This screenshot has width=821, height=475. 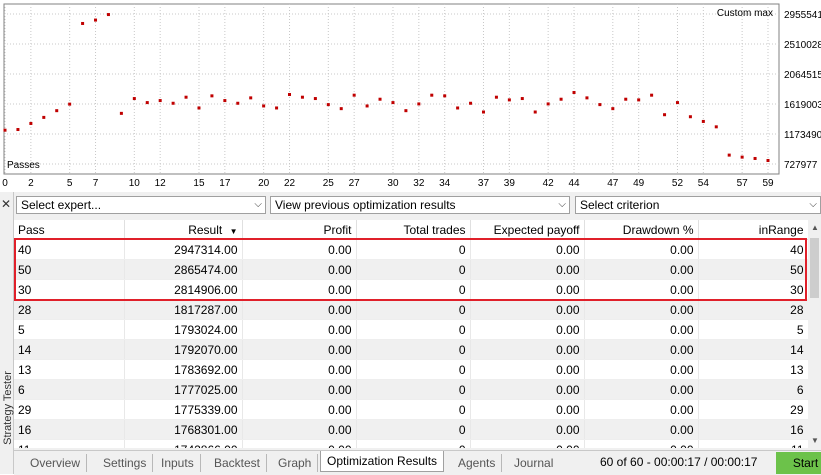 I want to click on table-row: 40 2947314.00 0.00 0 0.00 0.00 40, so click(x=411, y=249).